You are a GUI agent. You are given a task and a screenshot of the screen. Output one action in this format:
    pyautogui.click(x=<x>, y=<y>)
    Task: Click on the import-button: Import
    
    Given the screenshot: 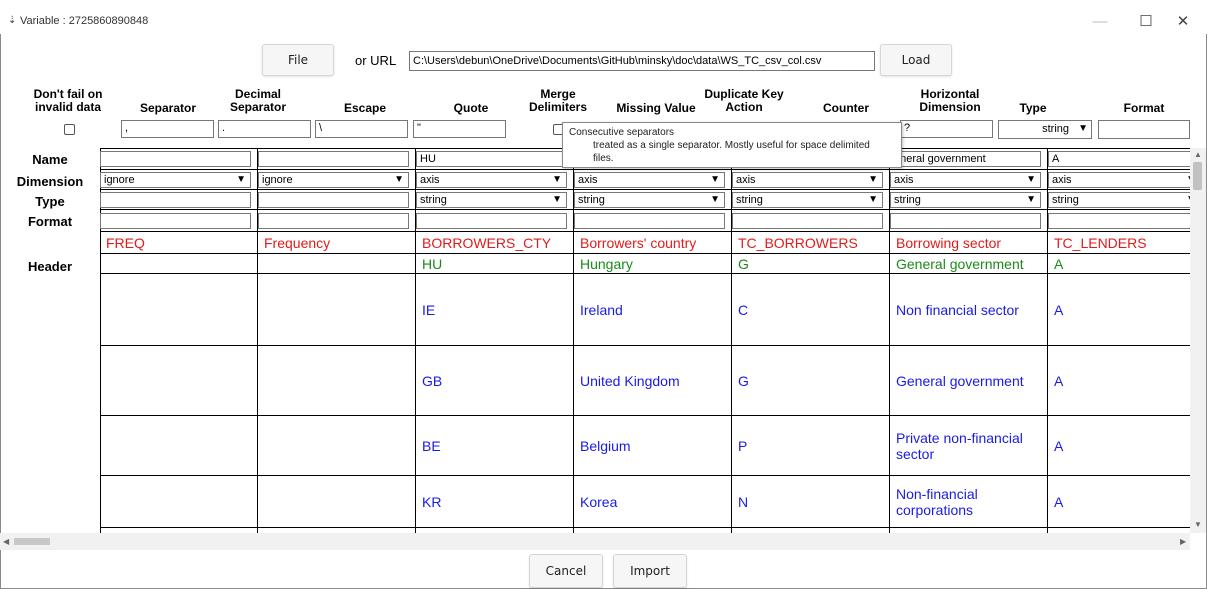 What is the action you would take?
    pyautogui.click(x=650, y=571)
    